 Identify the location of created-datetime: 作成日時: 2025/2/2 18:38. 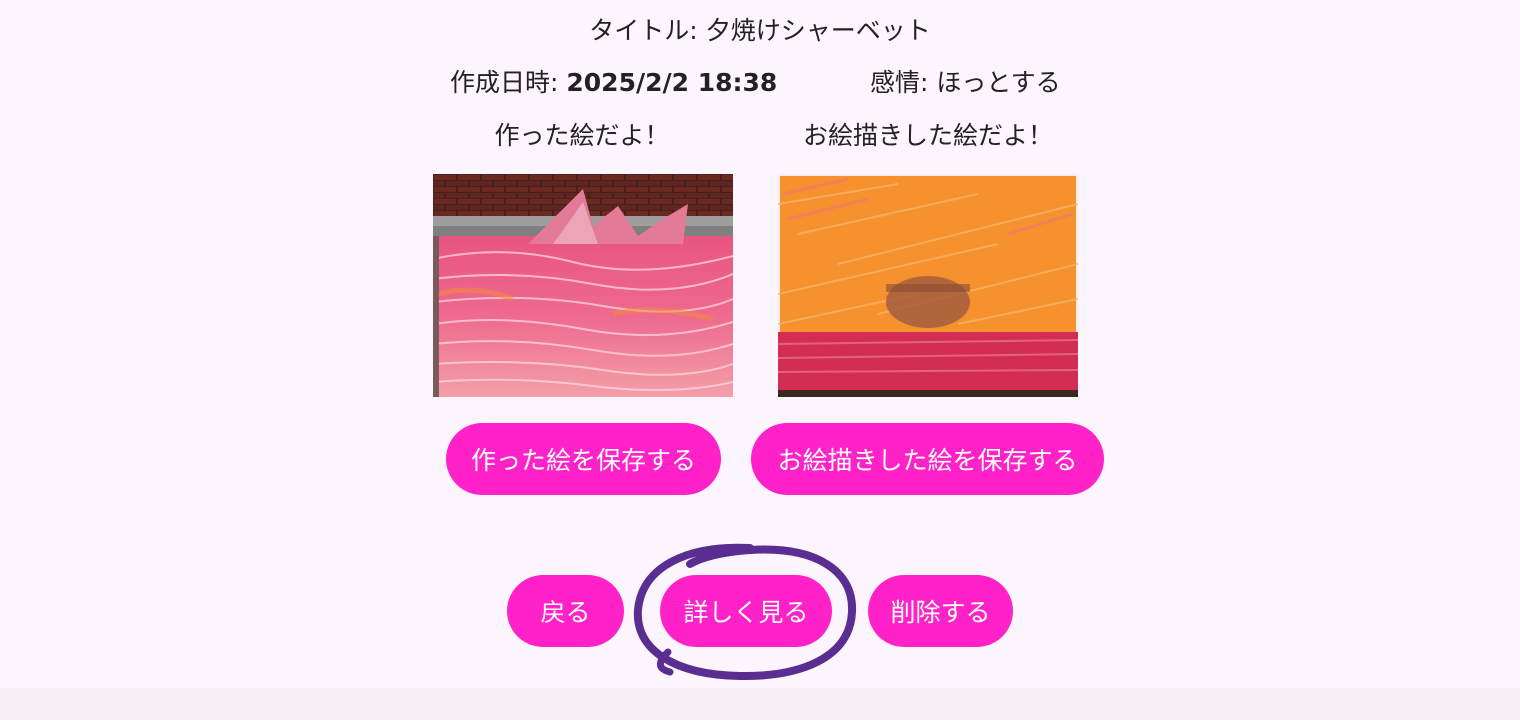
(613, 83).